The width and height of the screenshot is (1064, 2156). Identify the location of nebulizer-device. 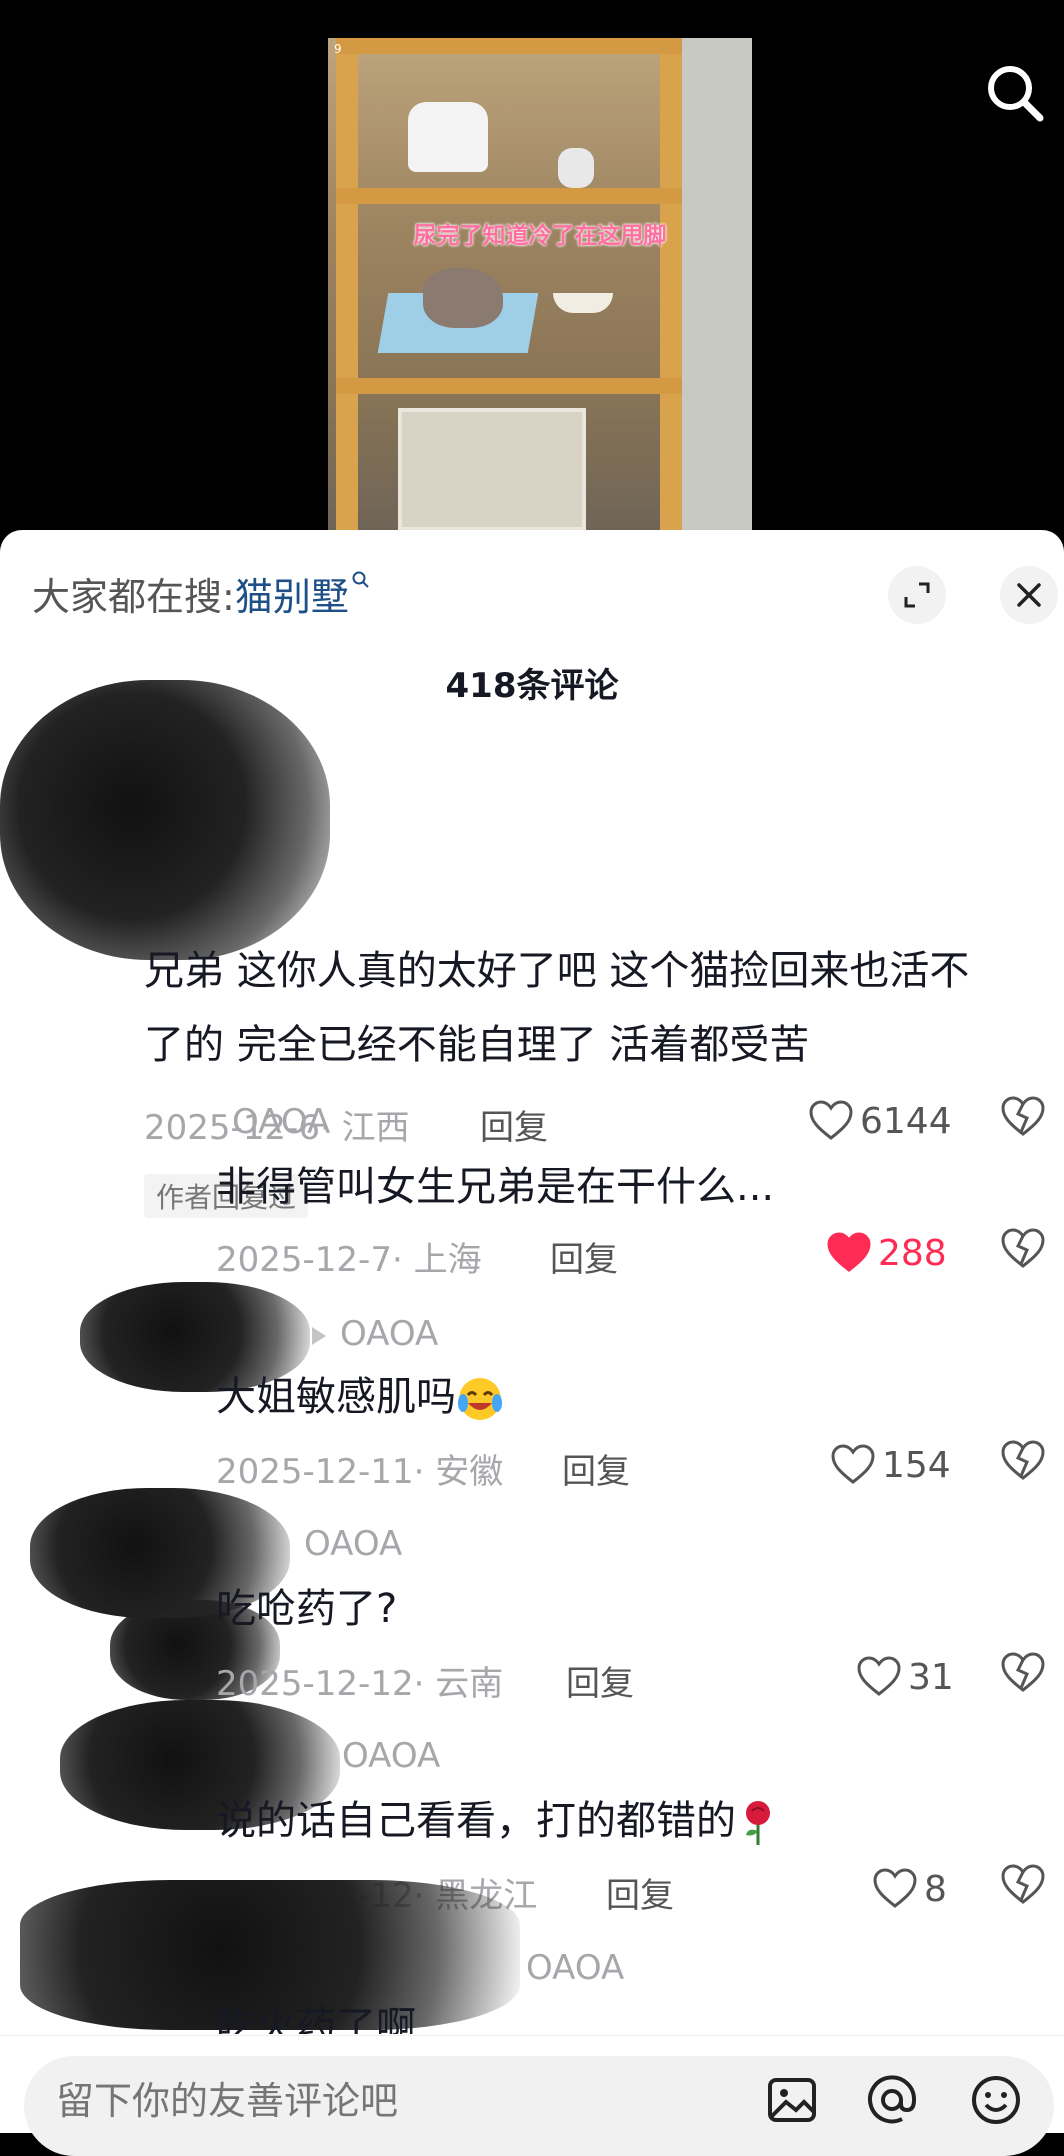
(448, 137).